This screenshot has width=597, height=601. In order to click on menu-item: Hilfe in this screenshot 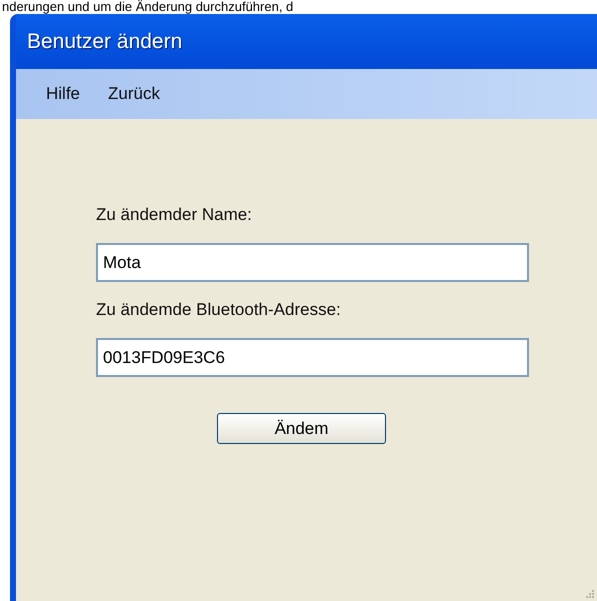, I will do `click(63, 94)`.